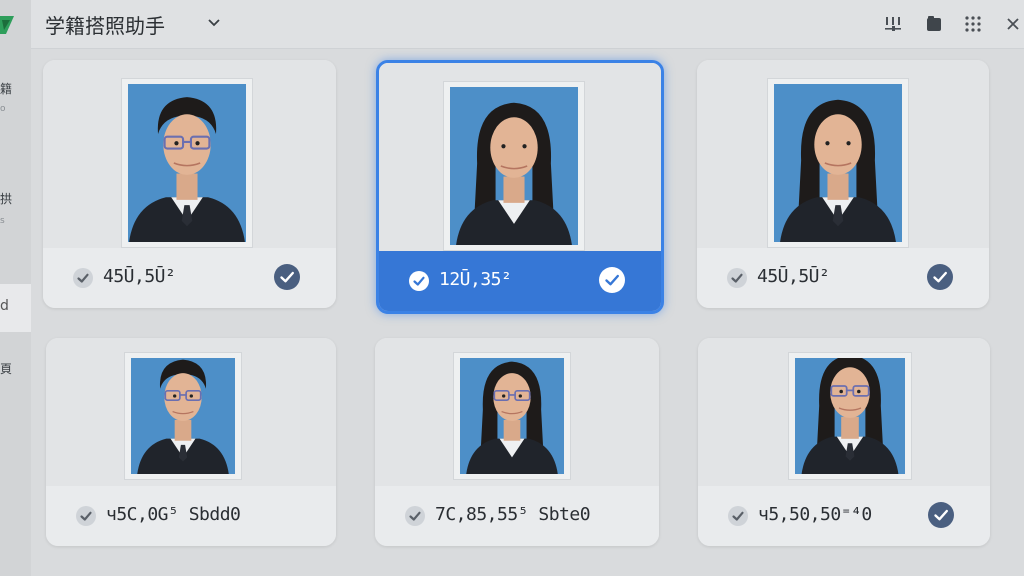 This screenshot has height=576, width=1024. Describe the element at coordinates (934, 24) in the screenshot. I see `folder-icon` at that location.